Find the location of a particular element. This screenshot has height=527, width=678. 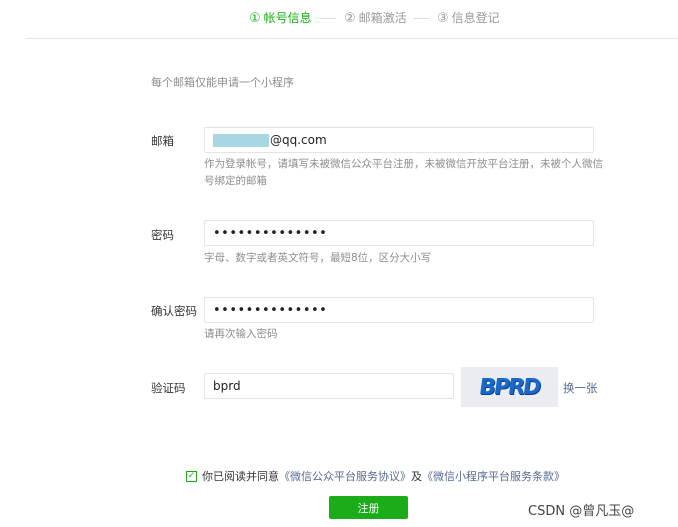

confirm-password-label: 确认密码 is located at coordinates (174, 311).